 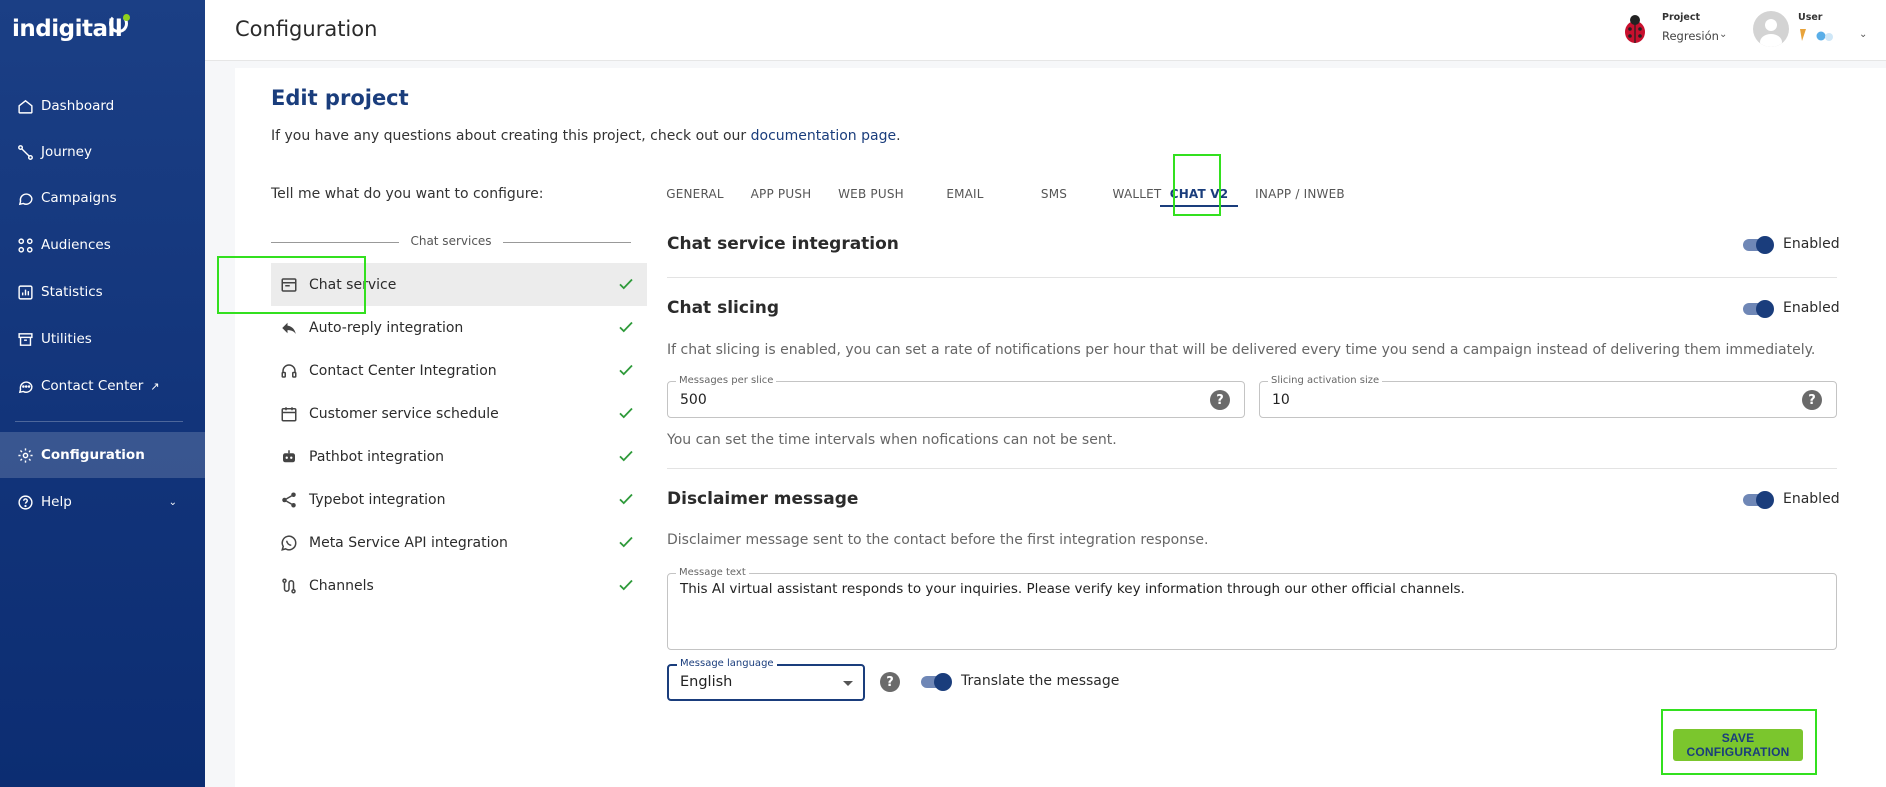 I want to click on service-item-auto-reply: Auto-reply integration, so click(x=459, y=327).